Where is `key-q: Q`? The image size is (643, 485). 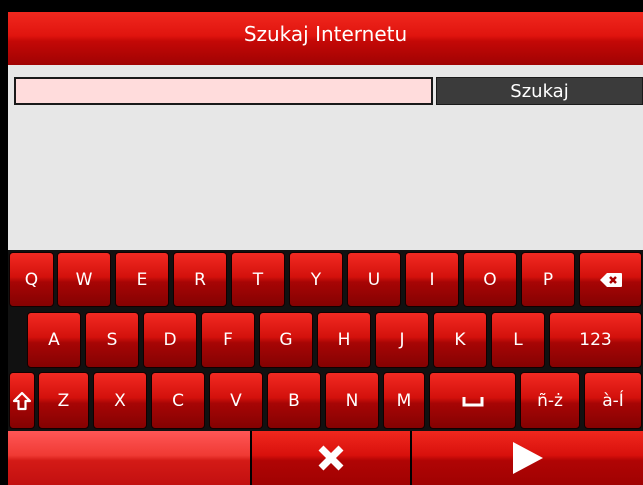
key-q: Q is located at coordinates (31, 279).